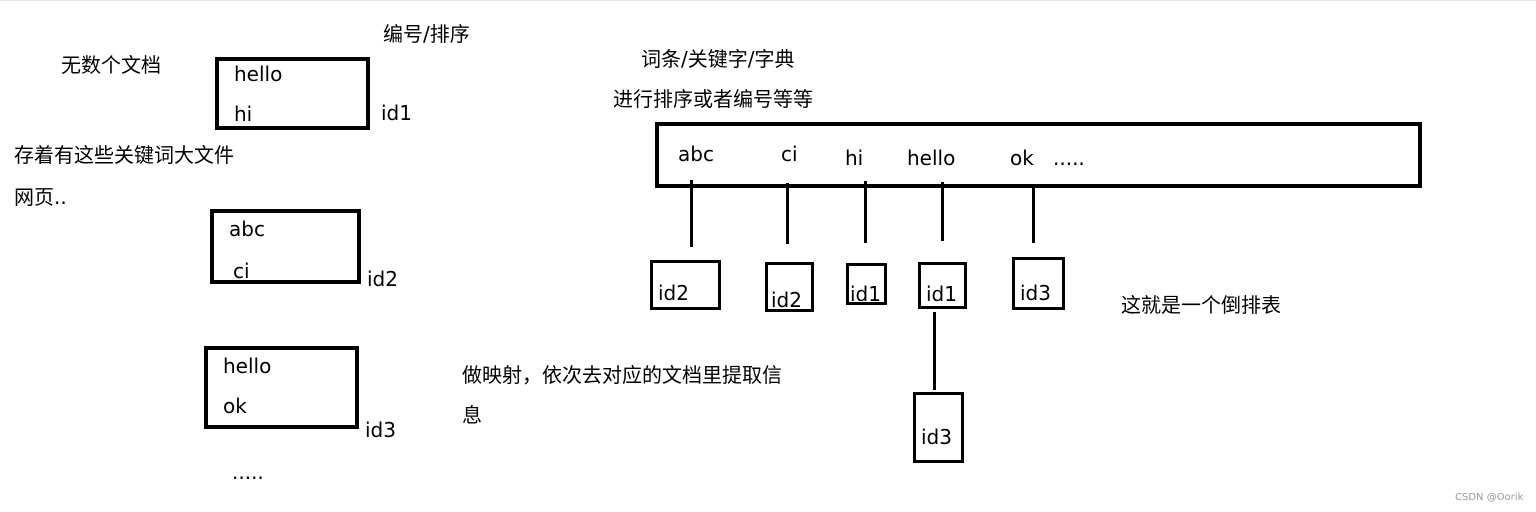 This screenshot has height=512, width=1536. I want to click on doc2-word-2: ci, so click(241, 269).